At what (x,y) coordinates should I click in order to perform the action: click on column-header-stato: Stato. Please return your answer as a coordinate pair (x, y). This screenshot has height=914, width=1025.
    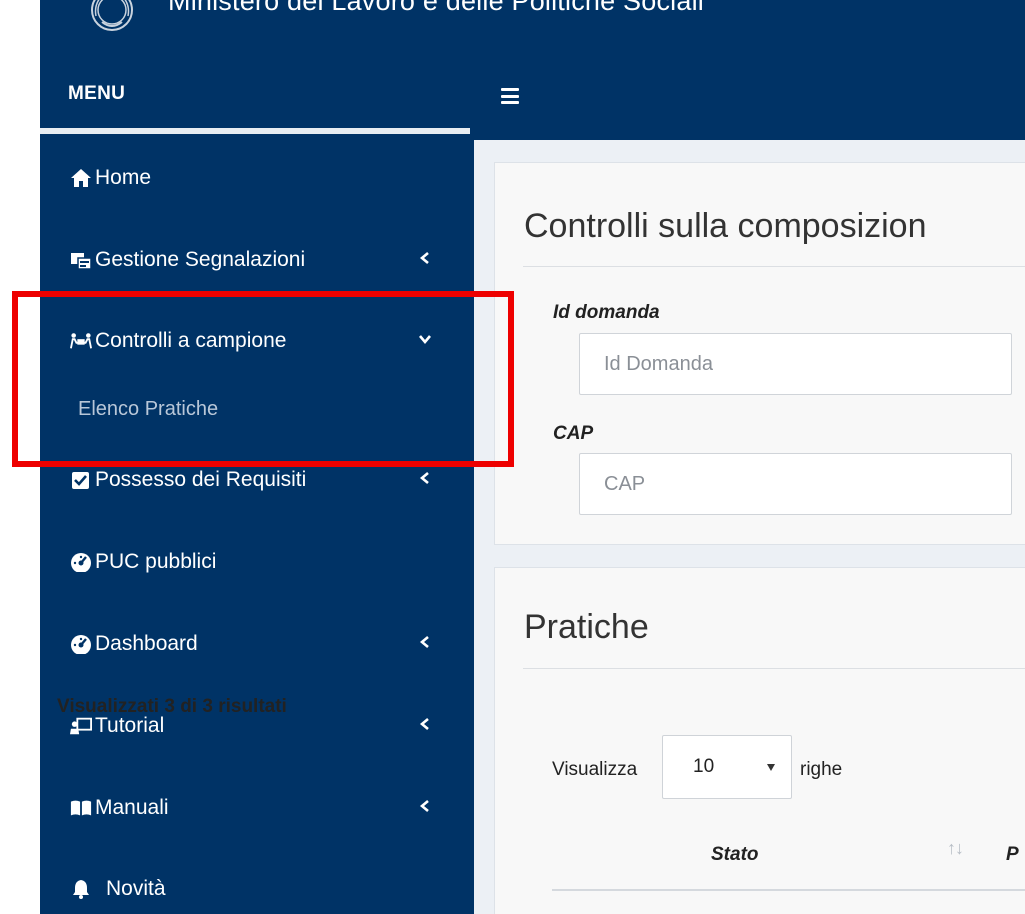
    Looking at the image, I should click on (735, 855).